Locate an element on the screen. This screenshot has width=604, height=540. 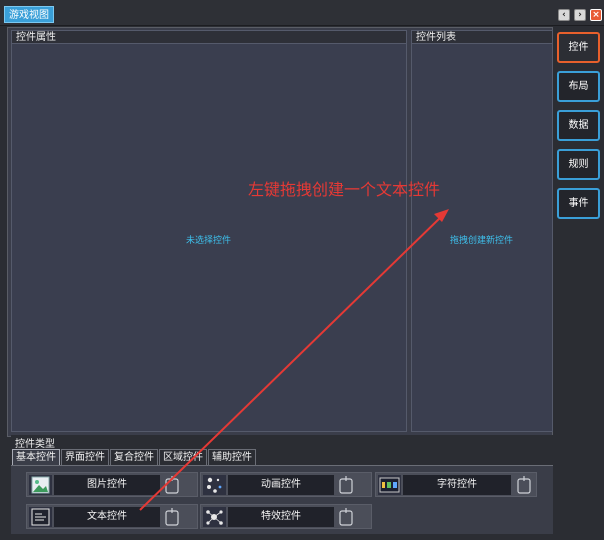
title-bar: 游戏视图 ‹ › × is located at coordinates (302, 13).